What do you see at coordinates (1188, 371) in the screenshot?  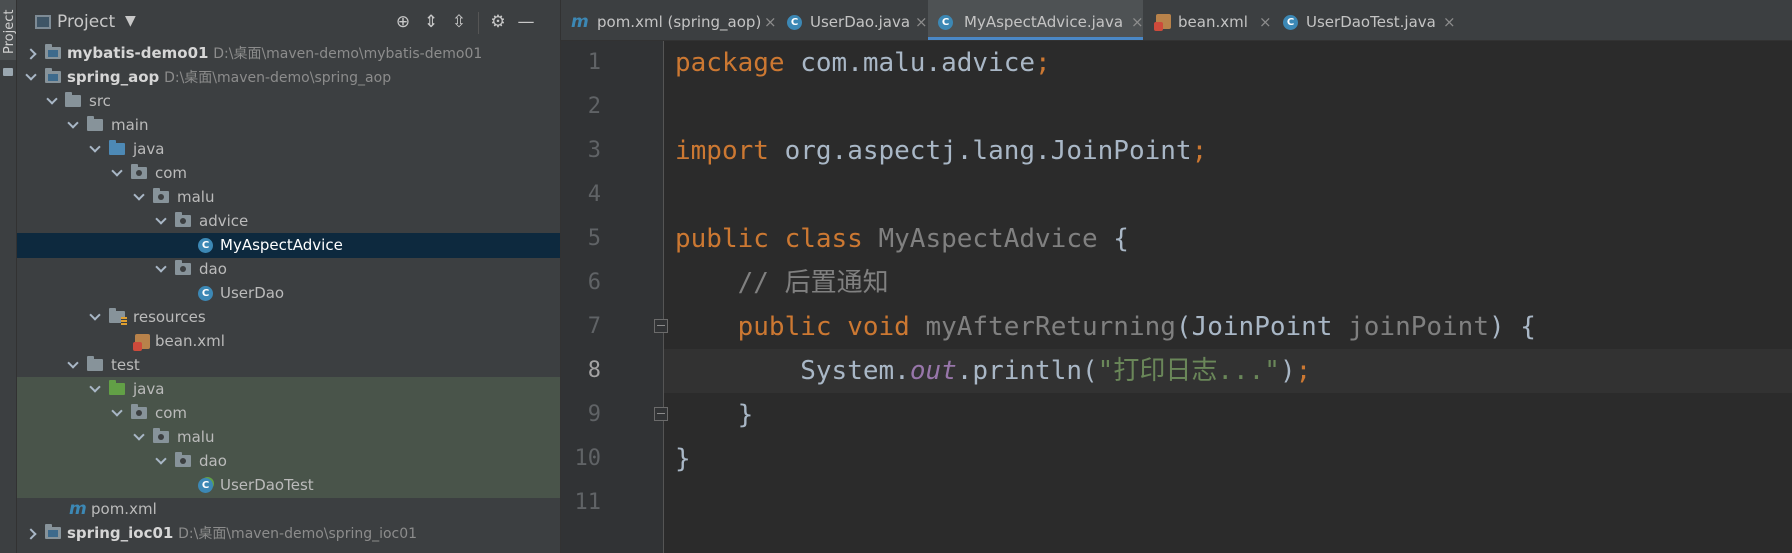 I see `string-literal: "打印日志..."` at bounding box center [1188, 371].